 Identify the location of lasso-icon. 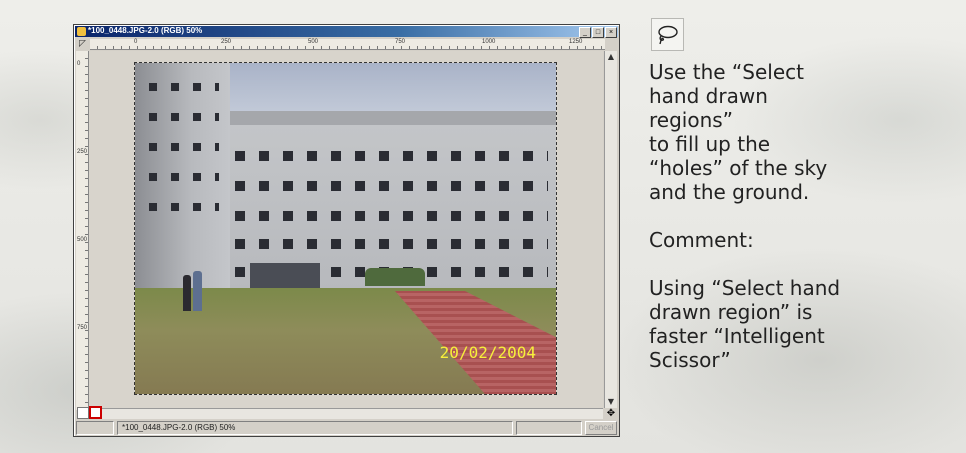
(668, 35).